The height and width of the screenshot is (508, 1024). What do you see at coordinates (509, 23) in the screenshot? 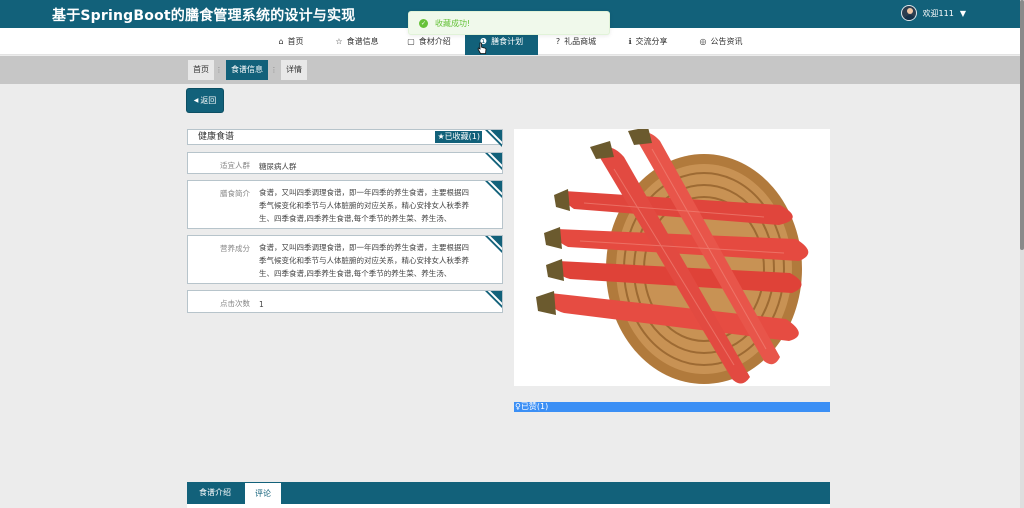
I see `success-toast: ✓ 收藏成功!` at bounding box center [509, 23].